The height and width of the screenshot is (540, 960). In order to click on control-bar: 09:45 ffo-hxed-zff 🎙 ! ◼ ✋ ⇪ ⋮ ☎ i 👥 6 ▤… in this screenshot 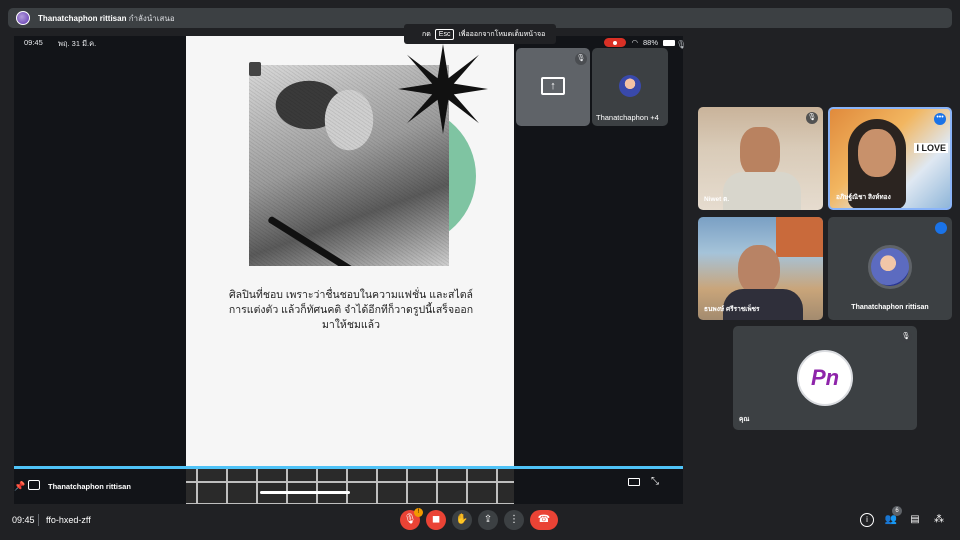, I will do `click(480, 522)`.